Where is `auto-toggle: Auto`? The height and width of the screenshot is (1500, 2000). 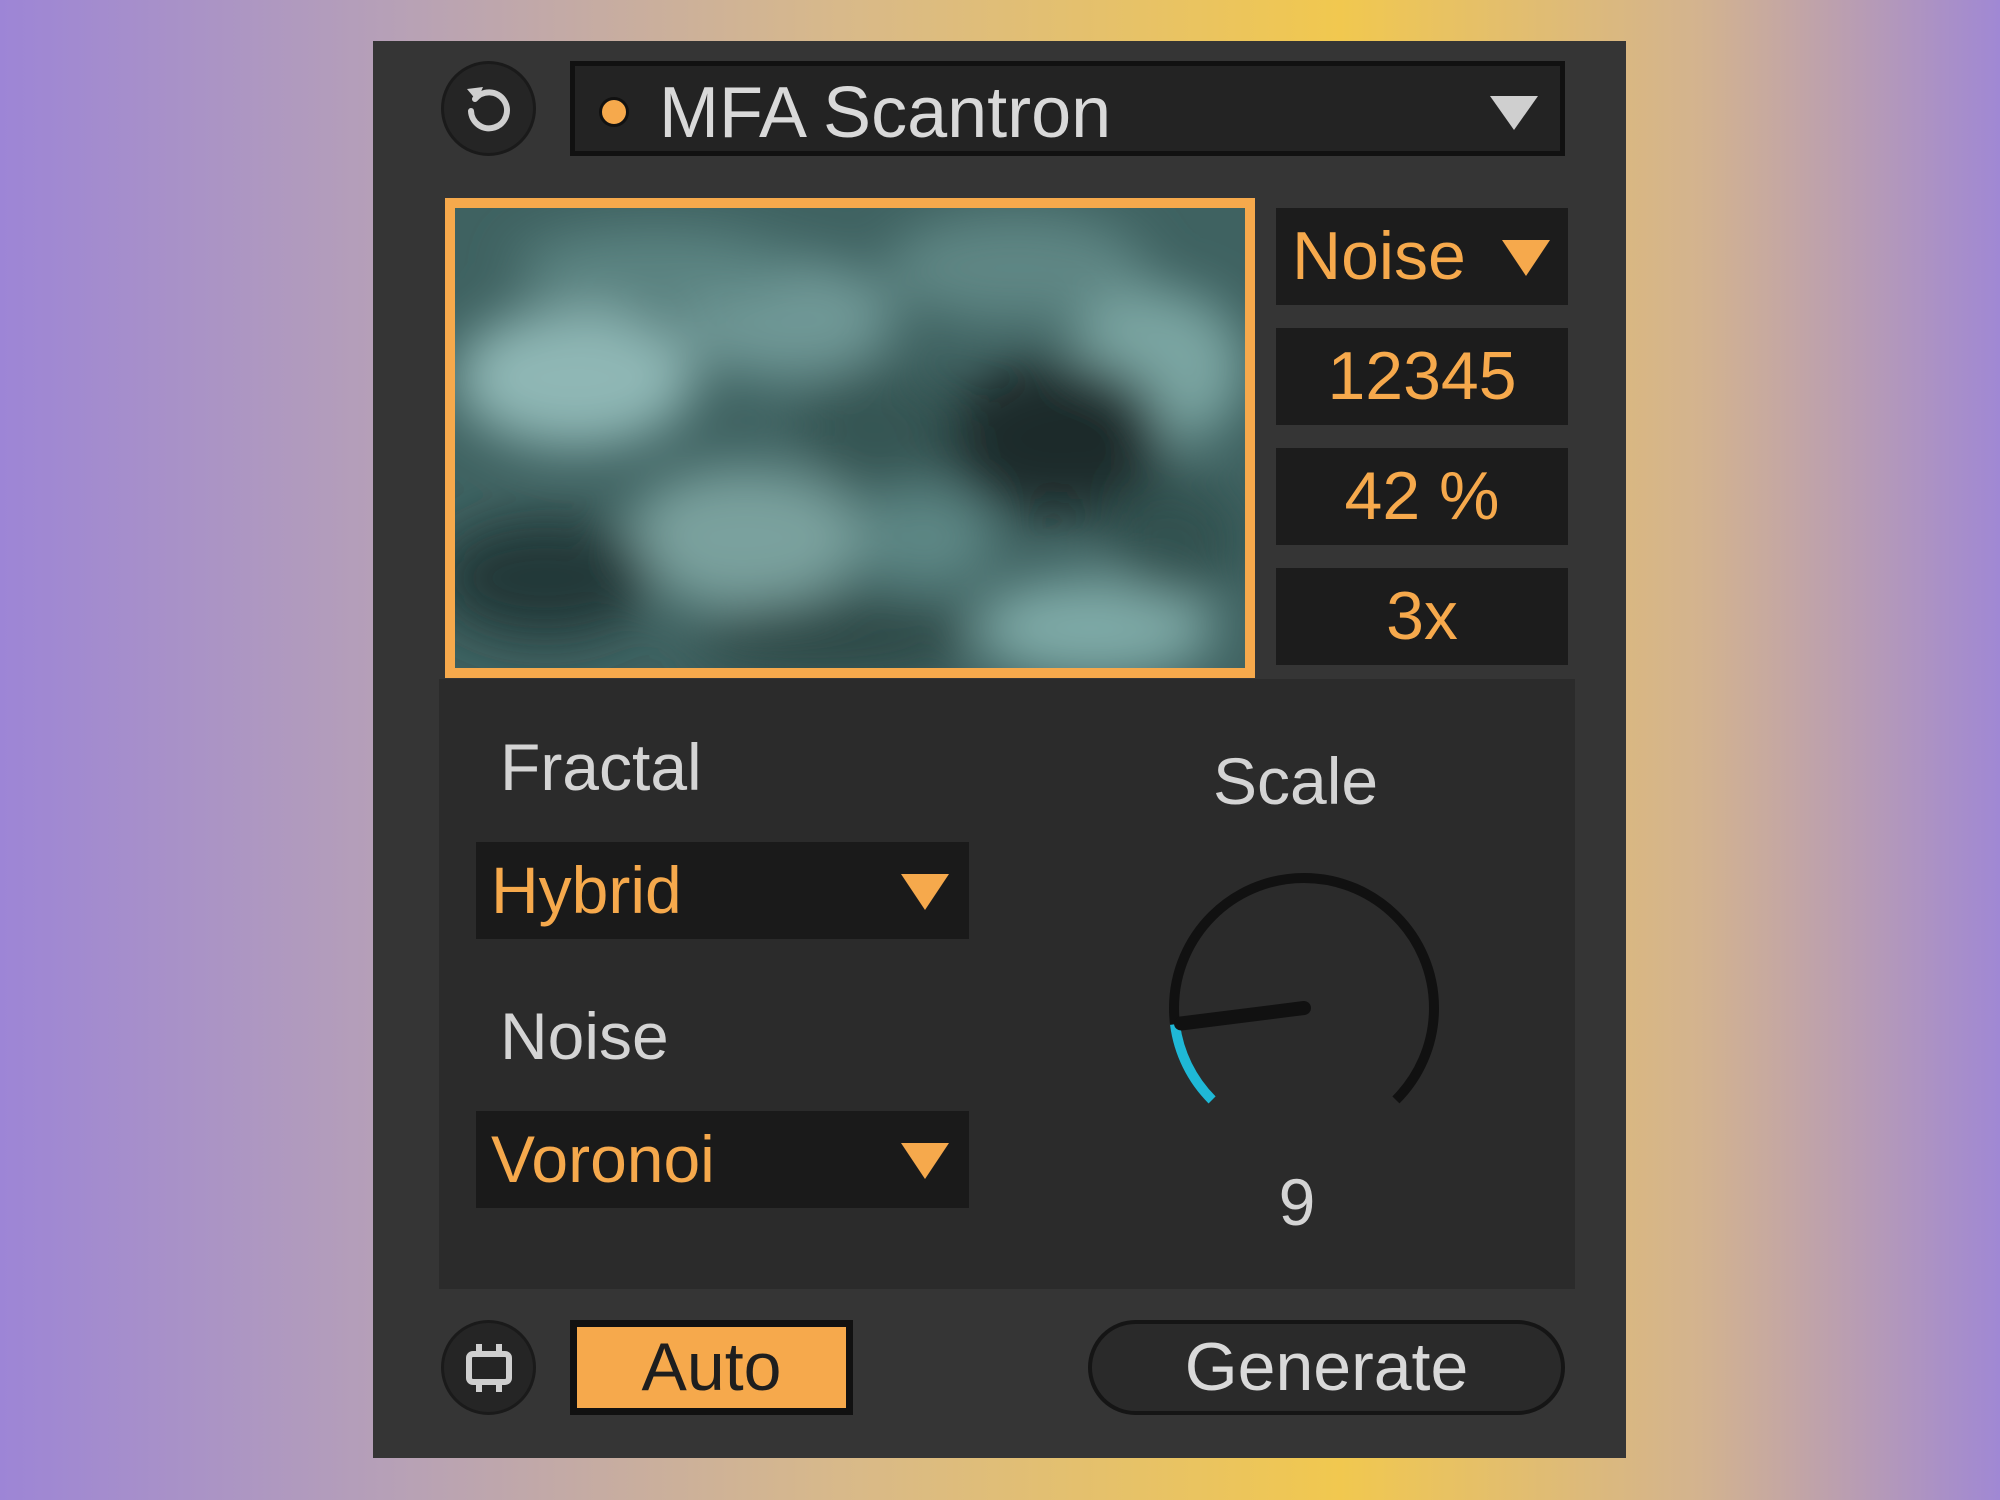 auto-toggle: Auto is located at coordinates (711, 1367).